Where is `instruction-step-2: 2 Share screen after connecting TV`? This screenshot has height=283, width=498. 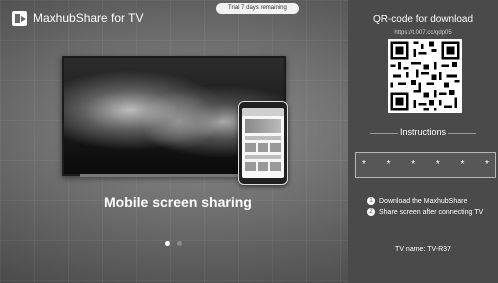
instruction-step-2: 2 Share screen after connecting TV is located at coordinates (431, 212).